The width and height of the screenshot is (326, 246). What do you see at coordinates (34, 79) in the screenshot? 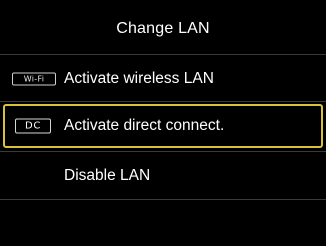
I see `wifi-badge-icon: Wi-Fi` at bounding box center [34, 79].